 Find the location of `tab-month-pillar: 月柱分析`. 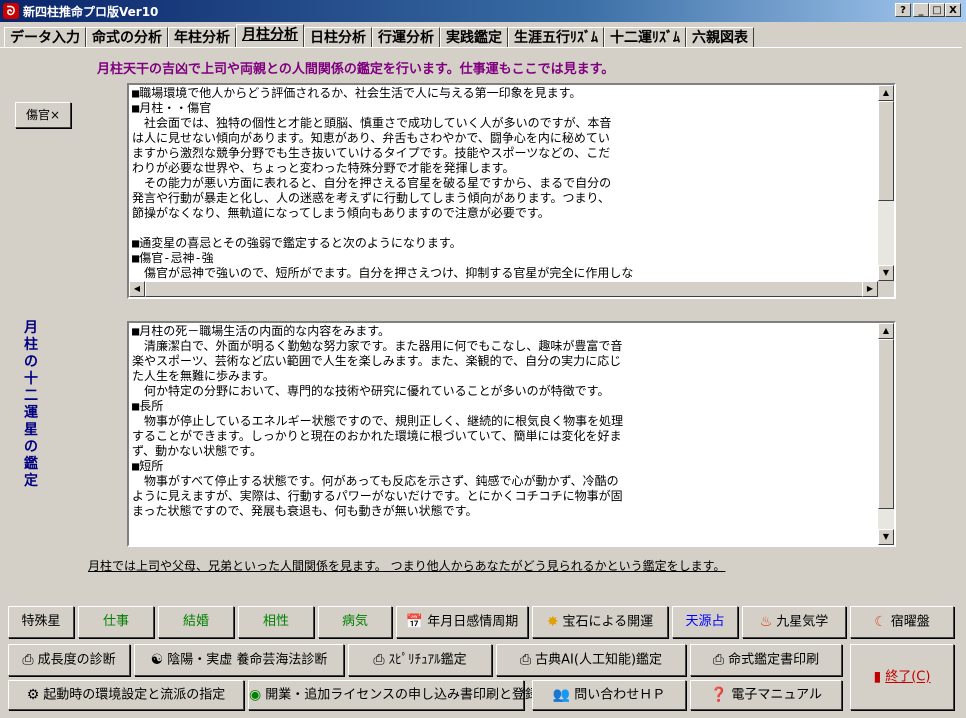

tab-month-pillar: 月柱分析 is located at coordinates (270, 36).